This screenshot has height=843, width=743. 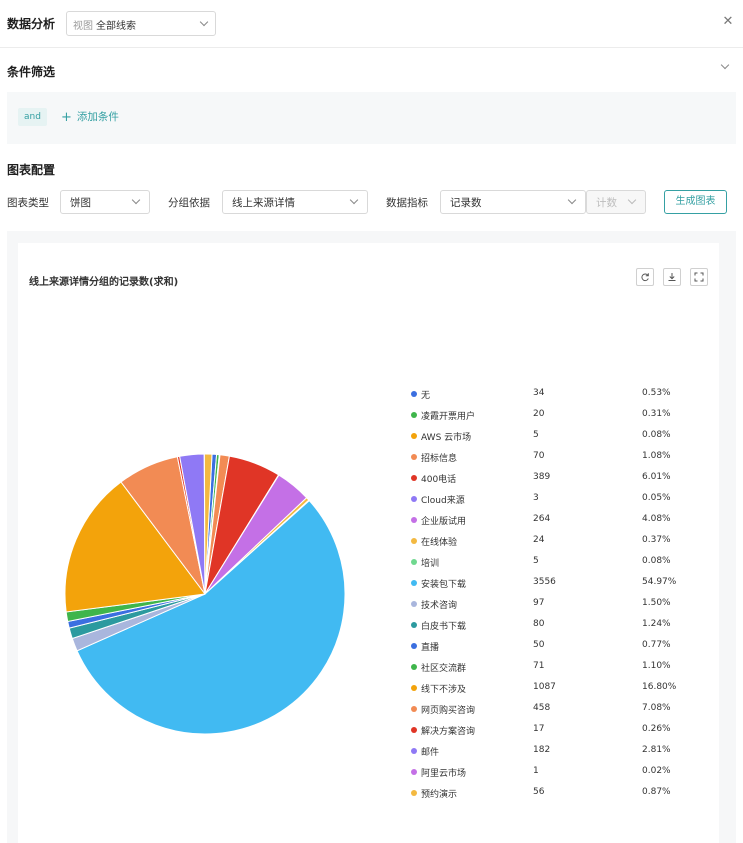 I want to click on legend-count: 17, so click(x=539, y=729).